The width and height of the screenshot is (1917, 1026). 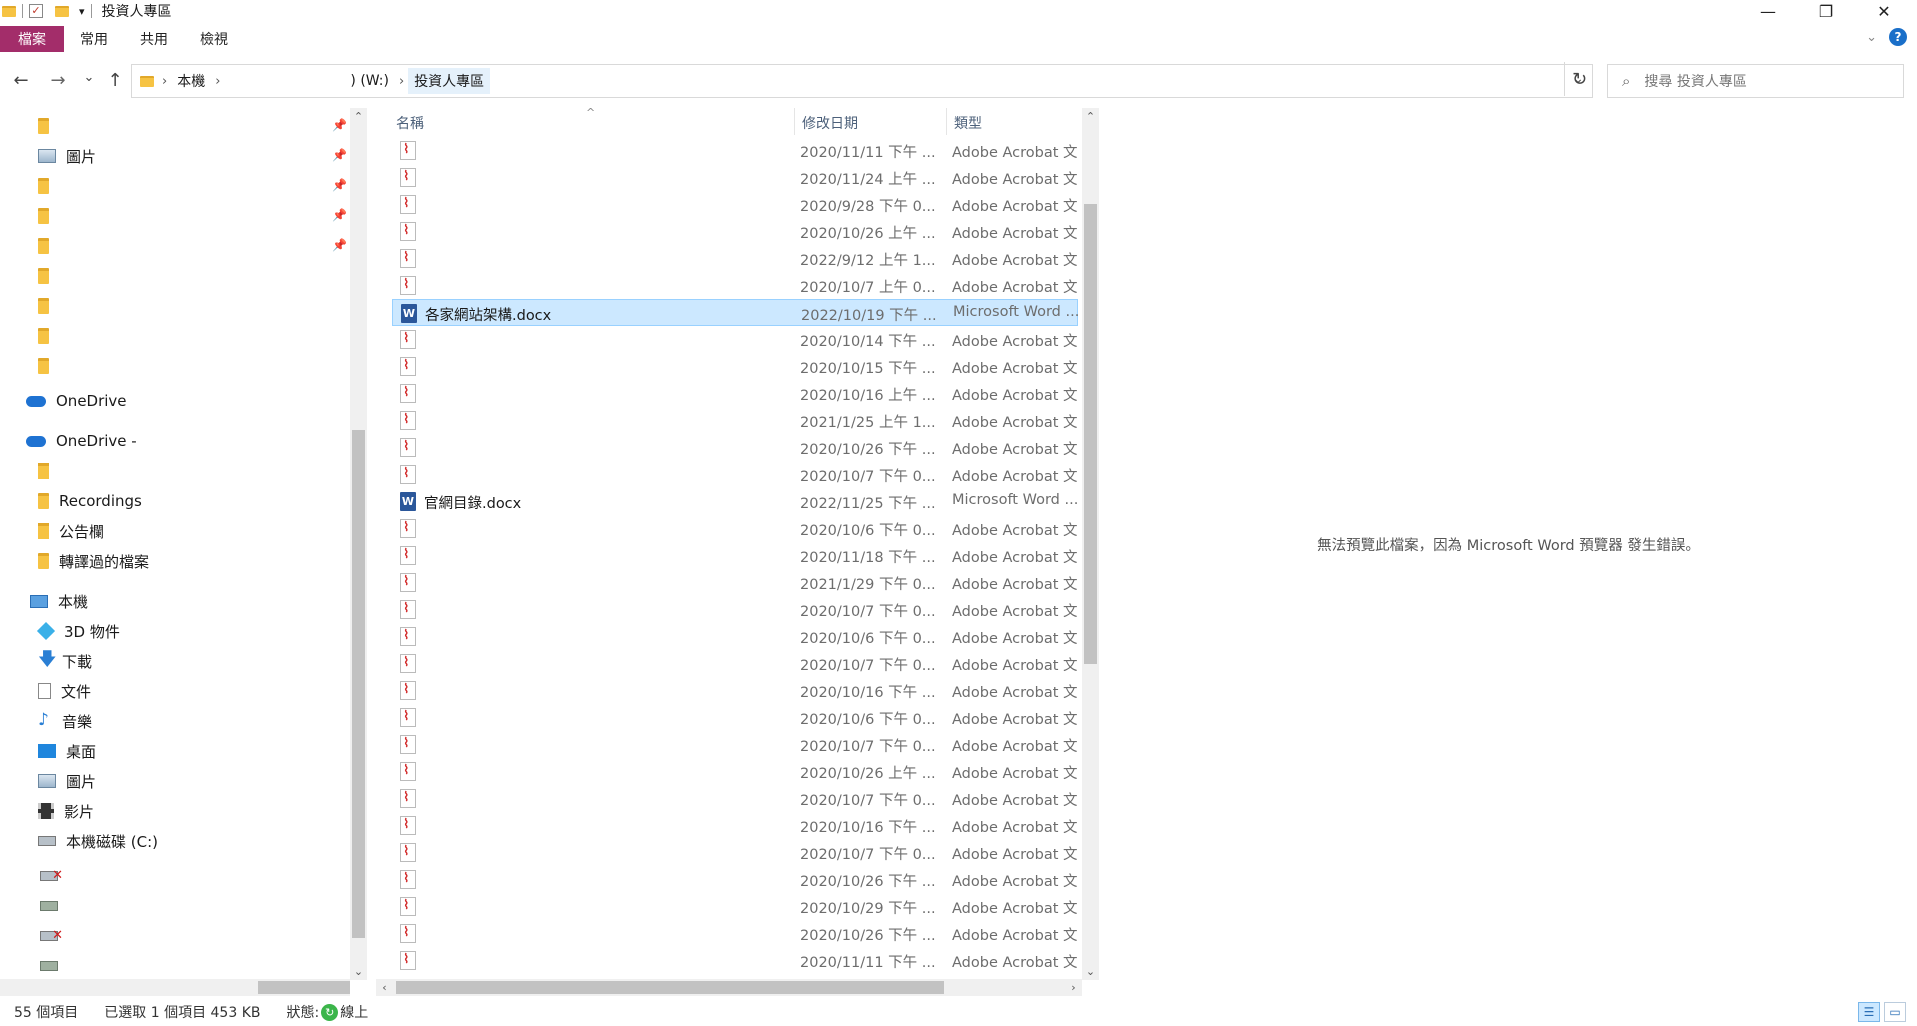 What do you see at coordinates (62, 11) in the screenshot?
I see `new-folder-icon` at bounding box center [62, 11].